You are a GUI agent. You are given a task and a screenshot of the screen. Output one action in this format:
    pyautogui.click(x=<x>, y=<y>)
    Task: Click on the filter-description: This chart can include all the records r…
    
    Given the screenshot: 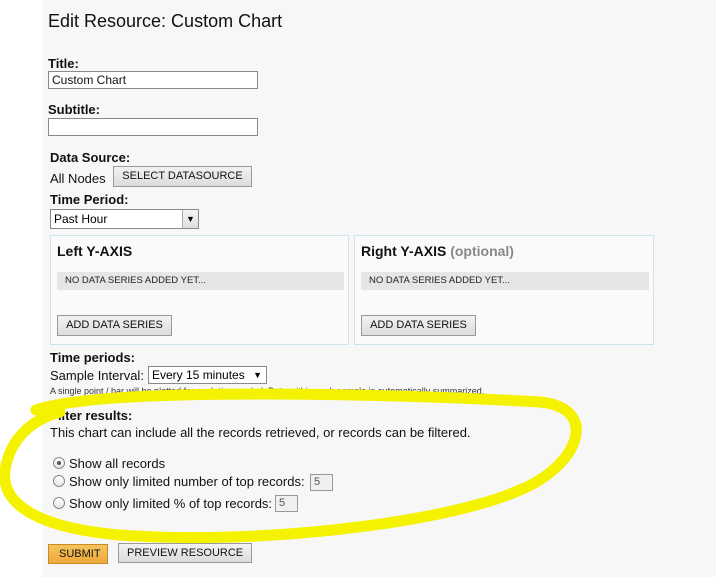 What is the action you would take?
    pyautogui.click(x=260, y=432)
    